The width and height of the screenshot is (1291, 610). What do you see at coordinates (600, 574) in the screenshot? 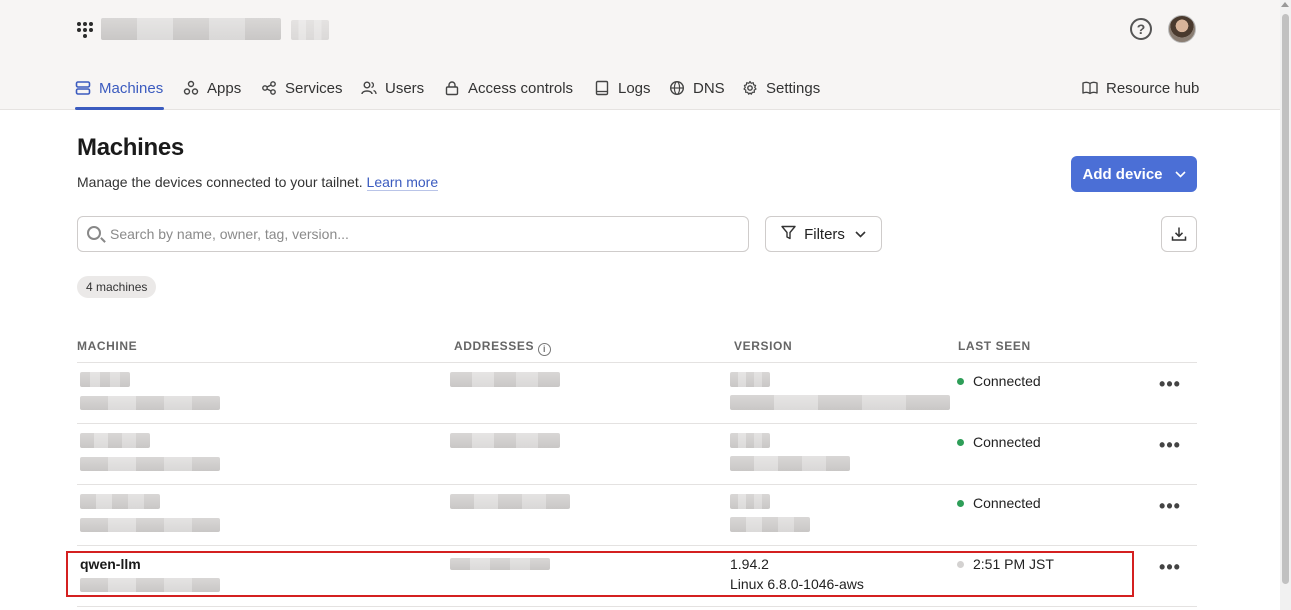
I see `highlight-box` at bounding box center [600, 574].